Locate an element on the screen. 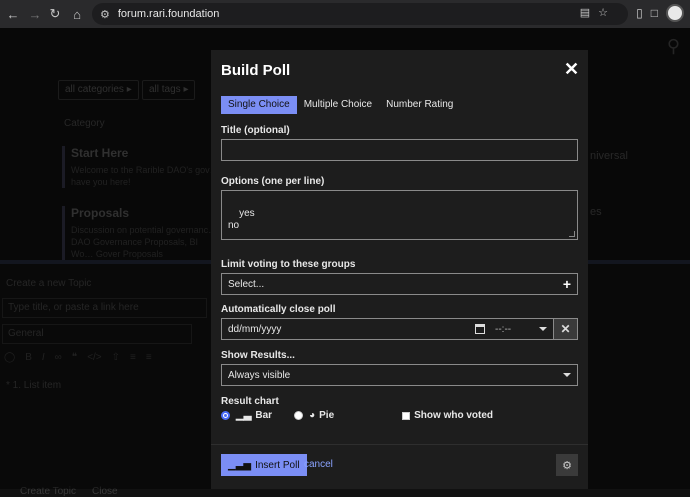  bar-chart-icon: ▁▃▅ is located at coordinates (240, 465).